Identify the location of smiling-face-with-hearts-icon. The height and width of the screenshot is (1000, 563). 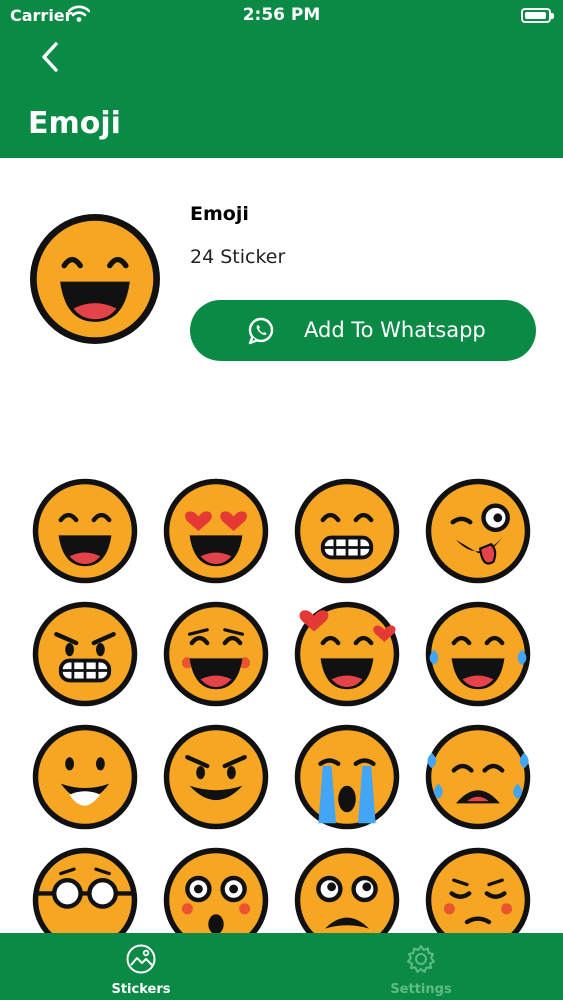
(347, 654).